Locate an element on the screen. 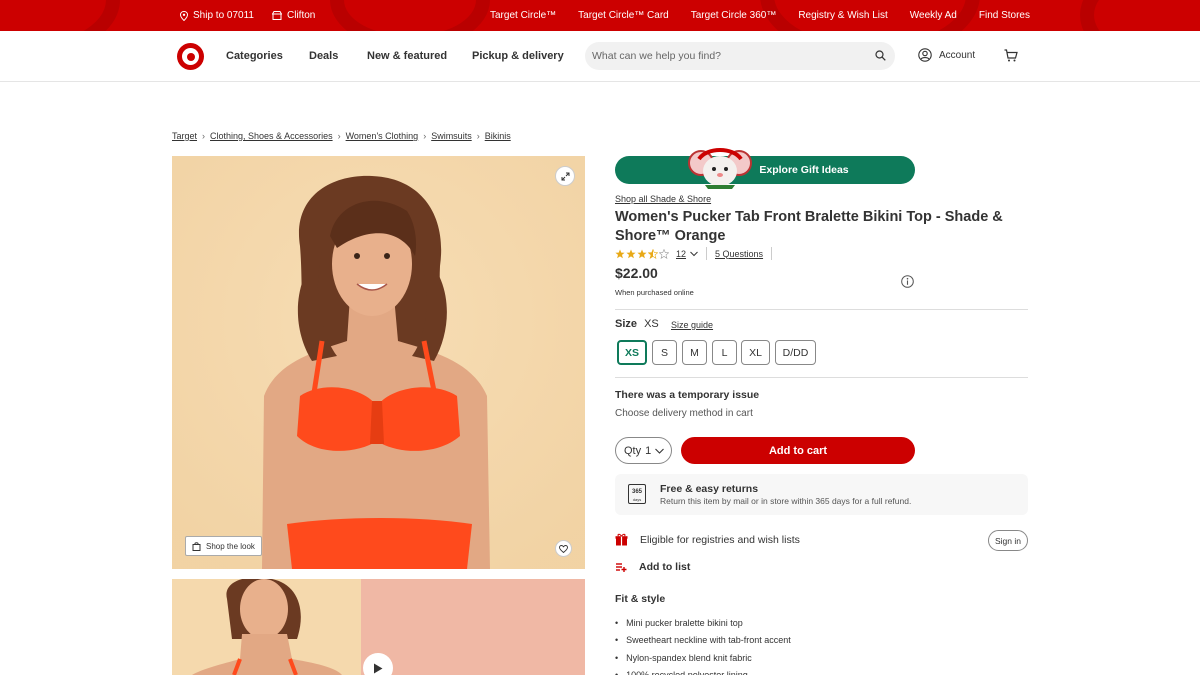  list-item: Nylon-spandex blend knit fabric is located at coordinates (703, 658).